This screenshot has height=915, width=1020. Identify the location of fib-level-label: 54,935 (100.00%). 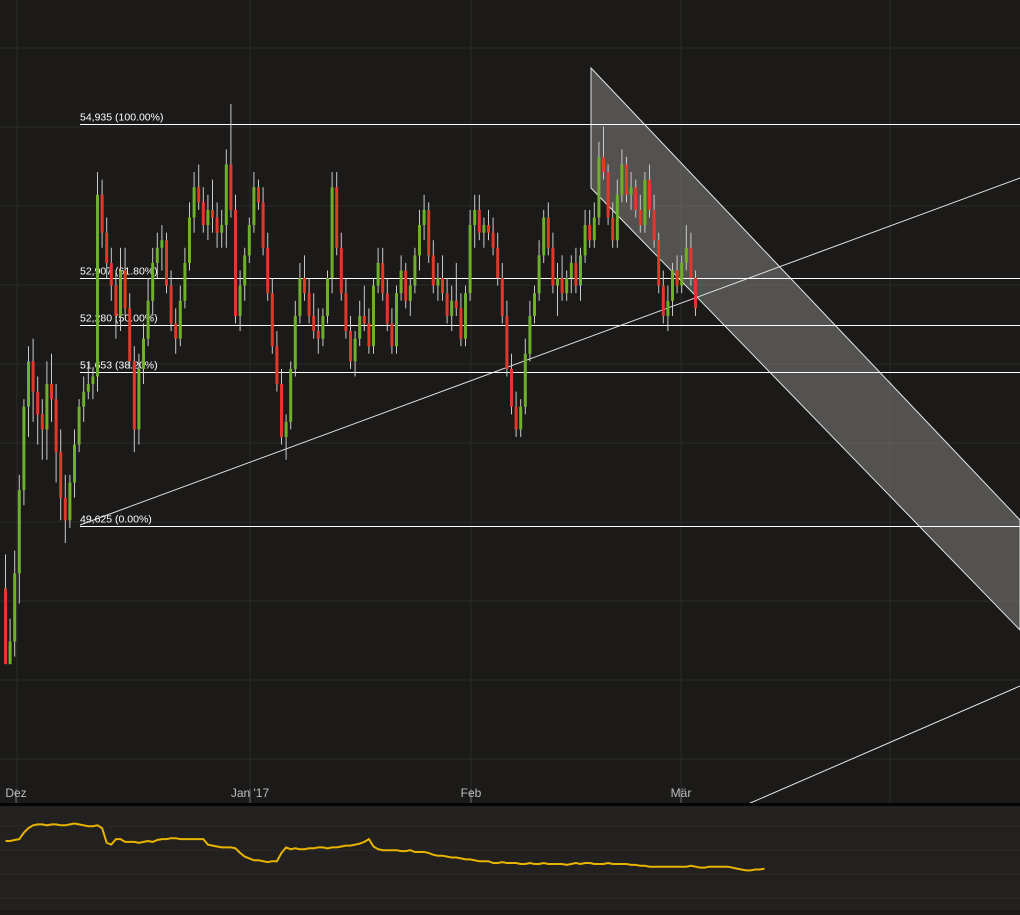
(121, 118).